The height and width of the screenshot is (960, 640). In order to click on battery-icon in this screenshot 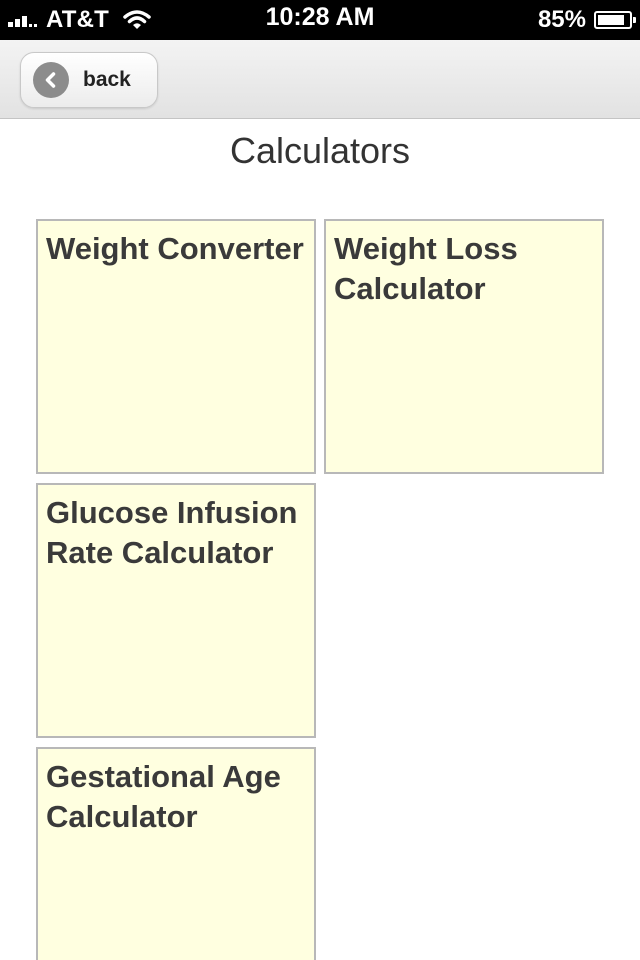, I will do `click(615, 20)`.